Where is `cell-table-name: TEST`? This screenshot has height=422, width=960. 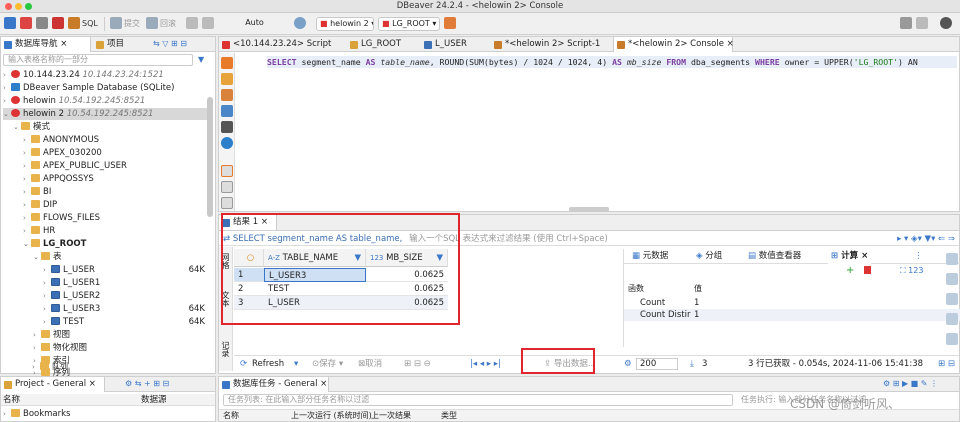
cell-table-name: TEST is located at coordinates (315, 289).